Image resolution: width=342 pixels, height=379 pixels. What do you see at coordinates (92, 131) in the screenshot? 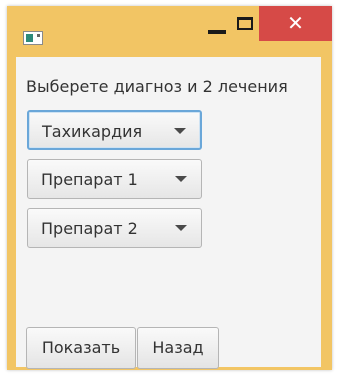
I see `diagnosis-value: Тахикардия` at bounding box center [92, 131].